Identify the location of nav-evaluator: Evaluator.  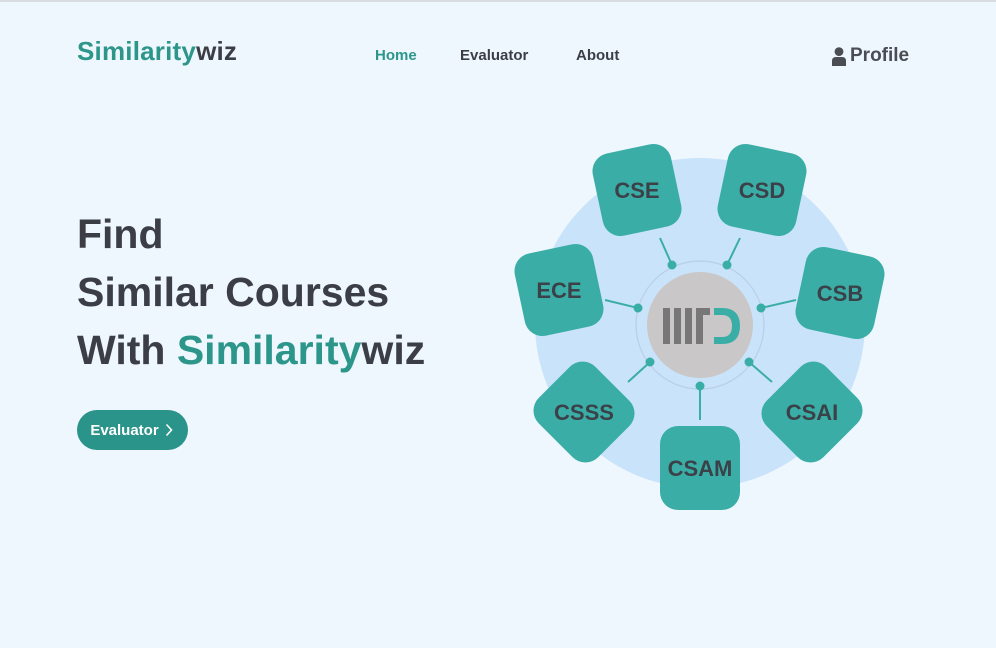
(494, 55).